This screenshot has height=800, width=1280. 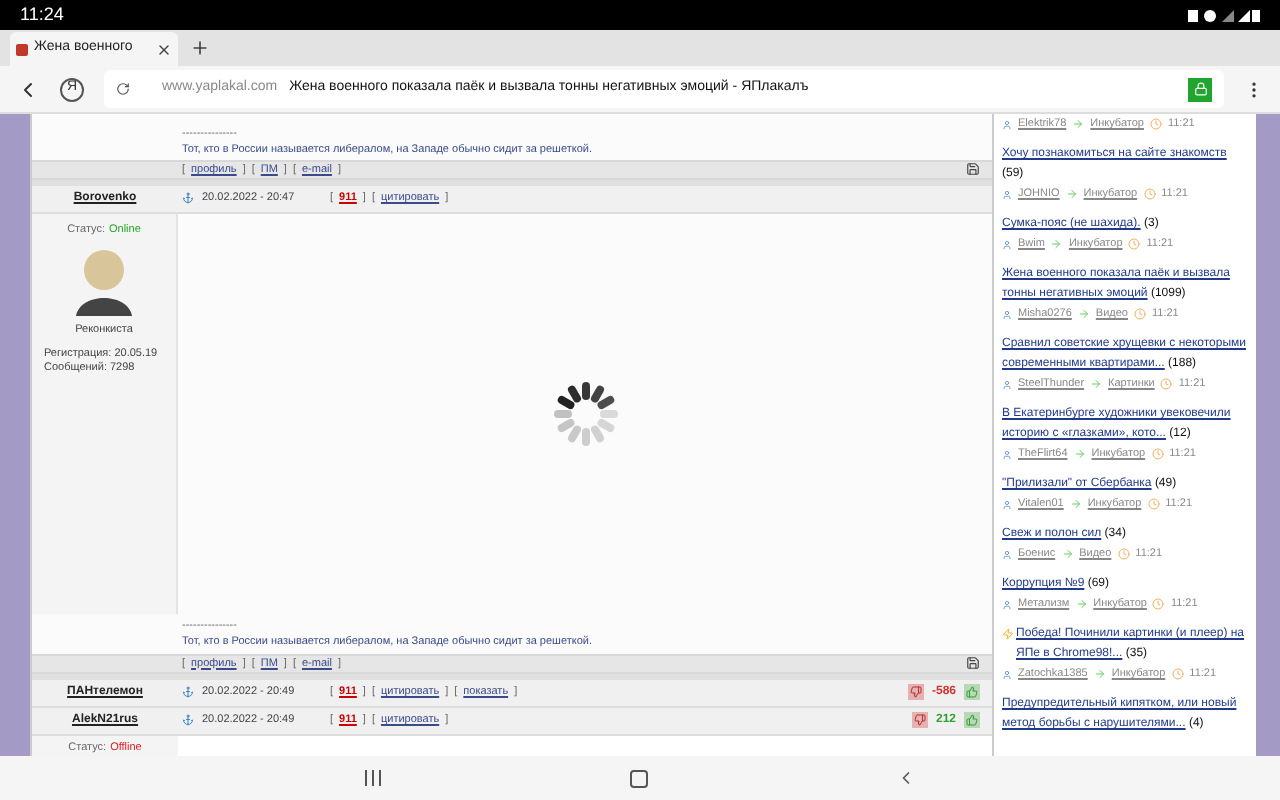 What do you see at coordinates (1008, 634) in the screenshot?
I see `lightning-icon` at bounding box center [1008, 634].